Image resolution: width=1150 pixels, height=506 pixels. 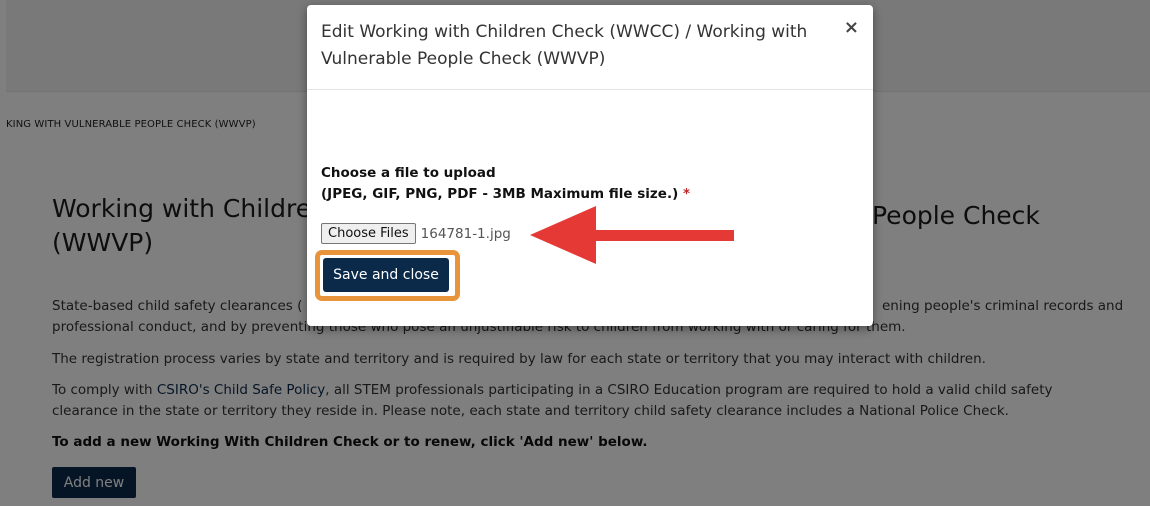 I want to click on selected-file-name: 164781-1.jpg, so click(x=465, y=233).